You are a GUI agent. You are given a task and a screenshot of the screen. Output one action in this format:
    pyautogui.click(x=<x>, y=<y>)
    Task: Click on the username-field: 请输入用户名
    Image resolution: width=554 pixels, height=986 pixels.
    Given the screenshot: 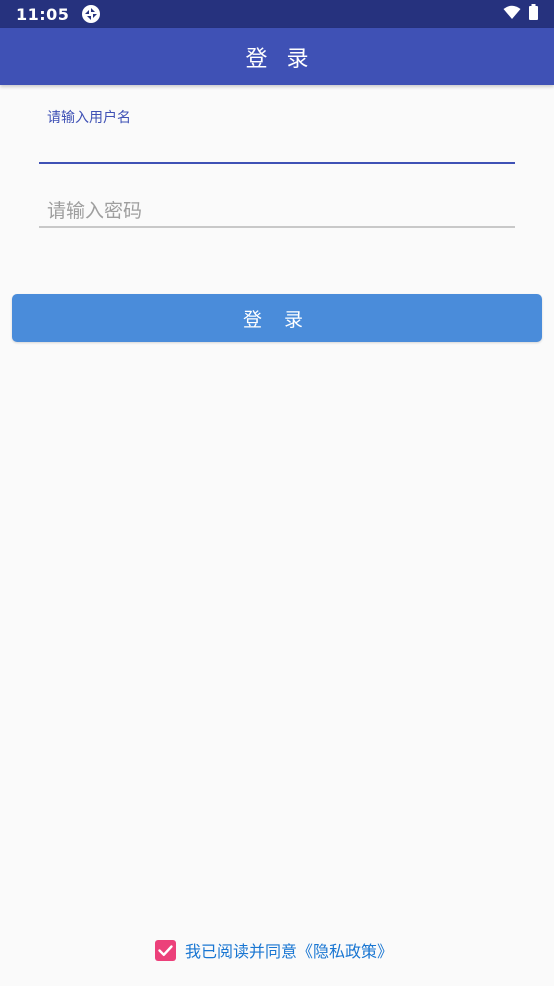 What is the action you would take?
    pyautogui.click(x=277, y=134)
    